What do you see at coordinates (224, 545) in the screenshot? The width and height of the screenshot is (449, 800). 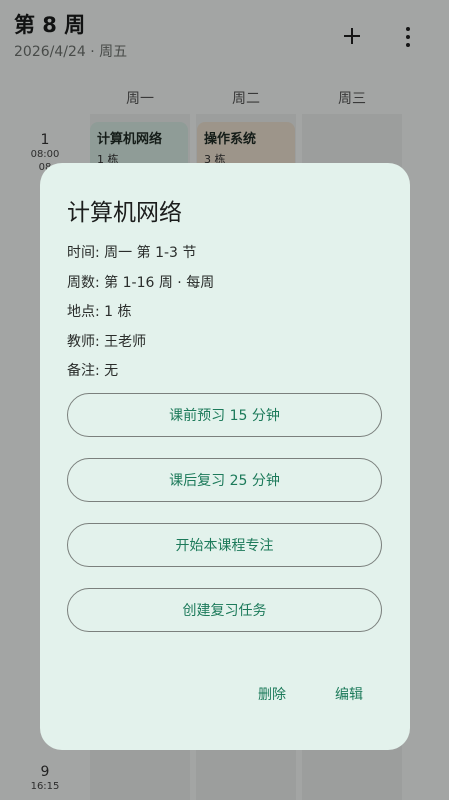 I see `start-focus-button: 开始本课程专注` at bounding box center [224, 545].